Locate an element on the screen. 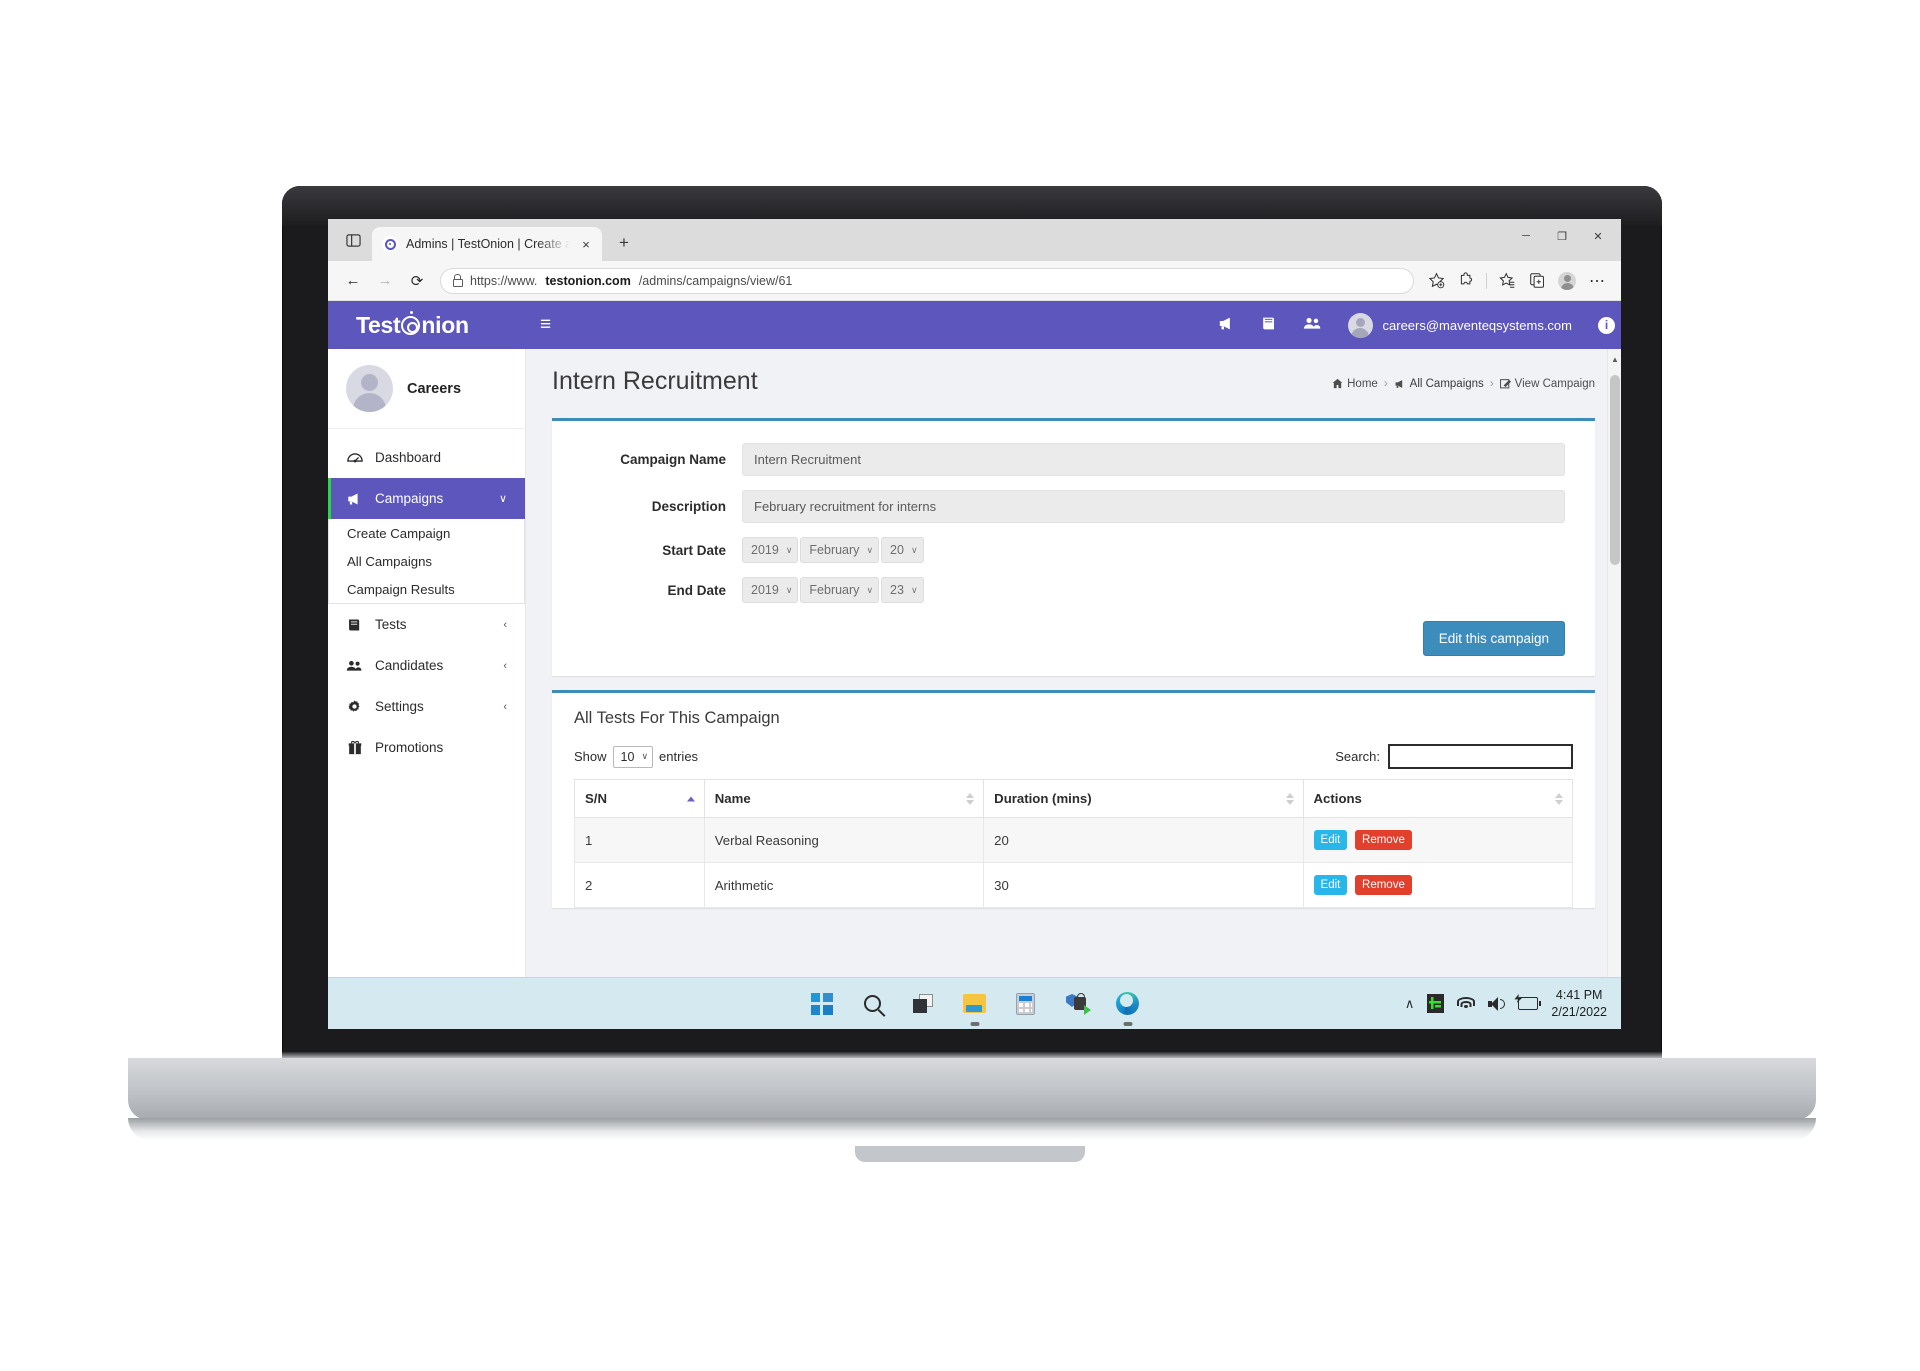 The image size is (1920, 1371). new-tab-button: + is located at coordinates (624, 243).